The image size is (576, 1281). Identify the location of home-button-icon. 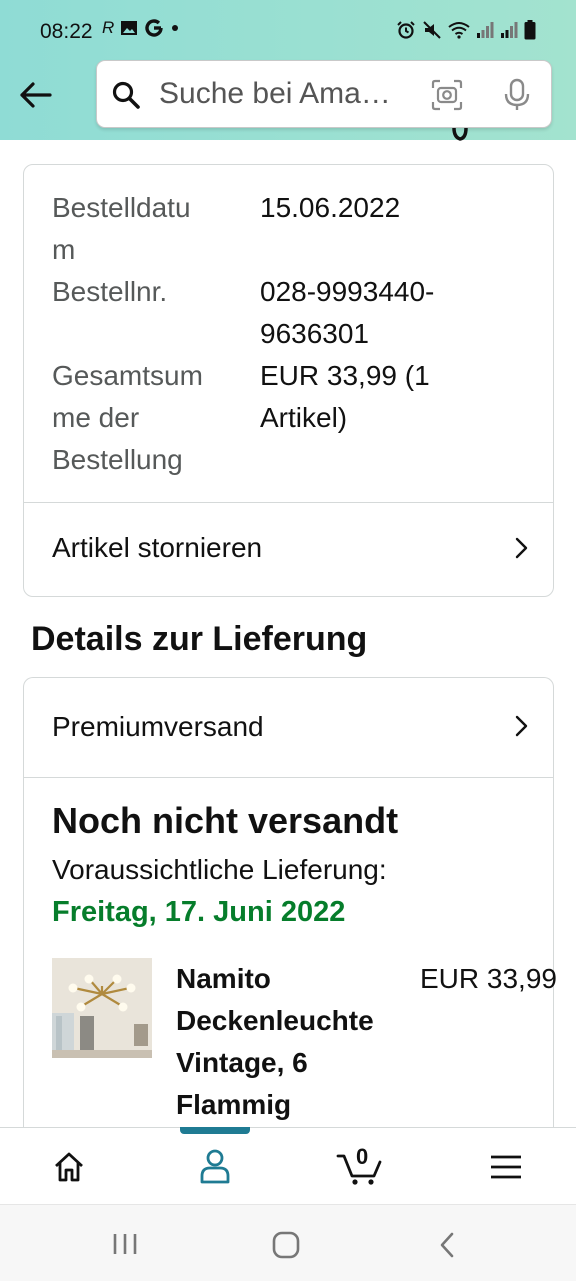
(286, 1245).